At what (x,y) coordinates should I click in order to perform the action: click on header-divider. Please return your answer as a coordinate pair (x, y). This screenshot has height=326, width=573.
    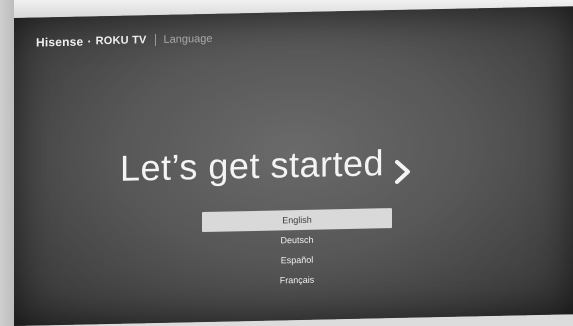
    Looking at the image, I should click on (155, 40).